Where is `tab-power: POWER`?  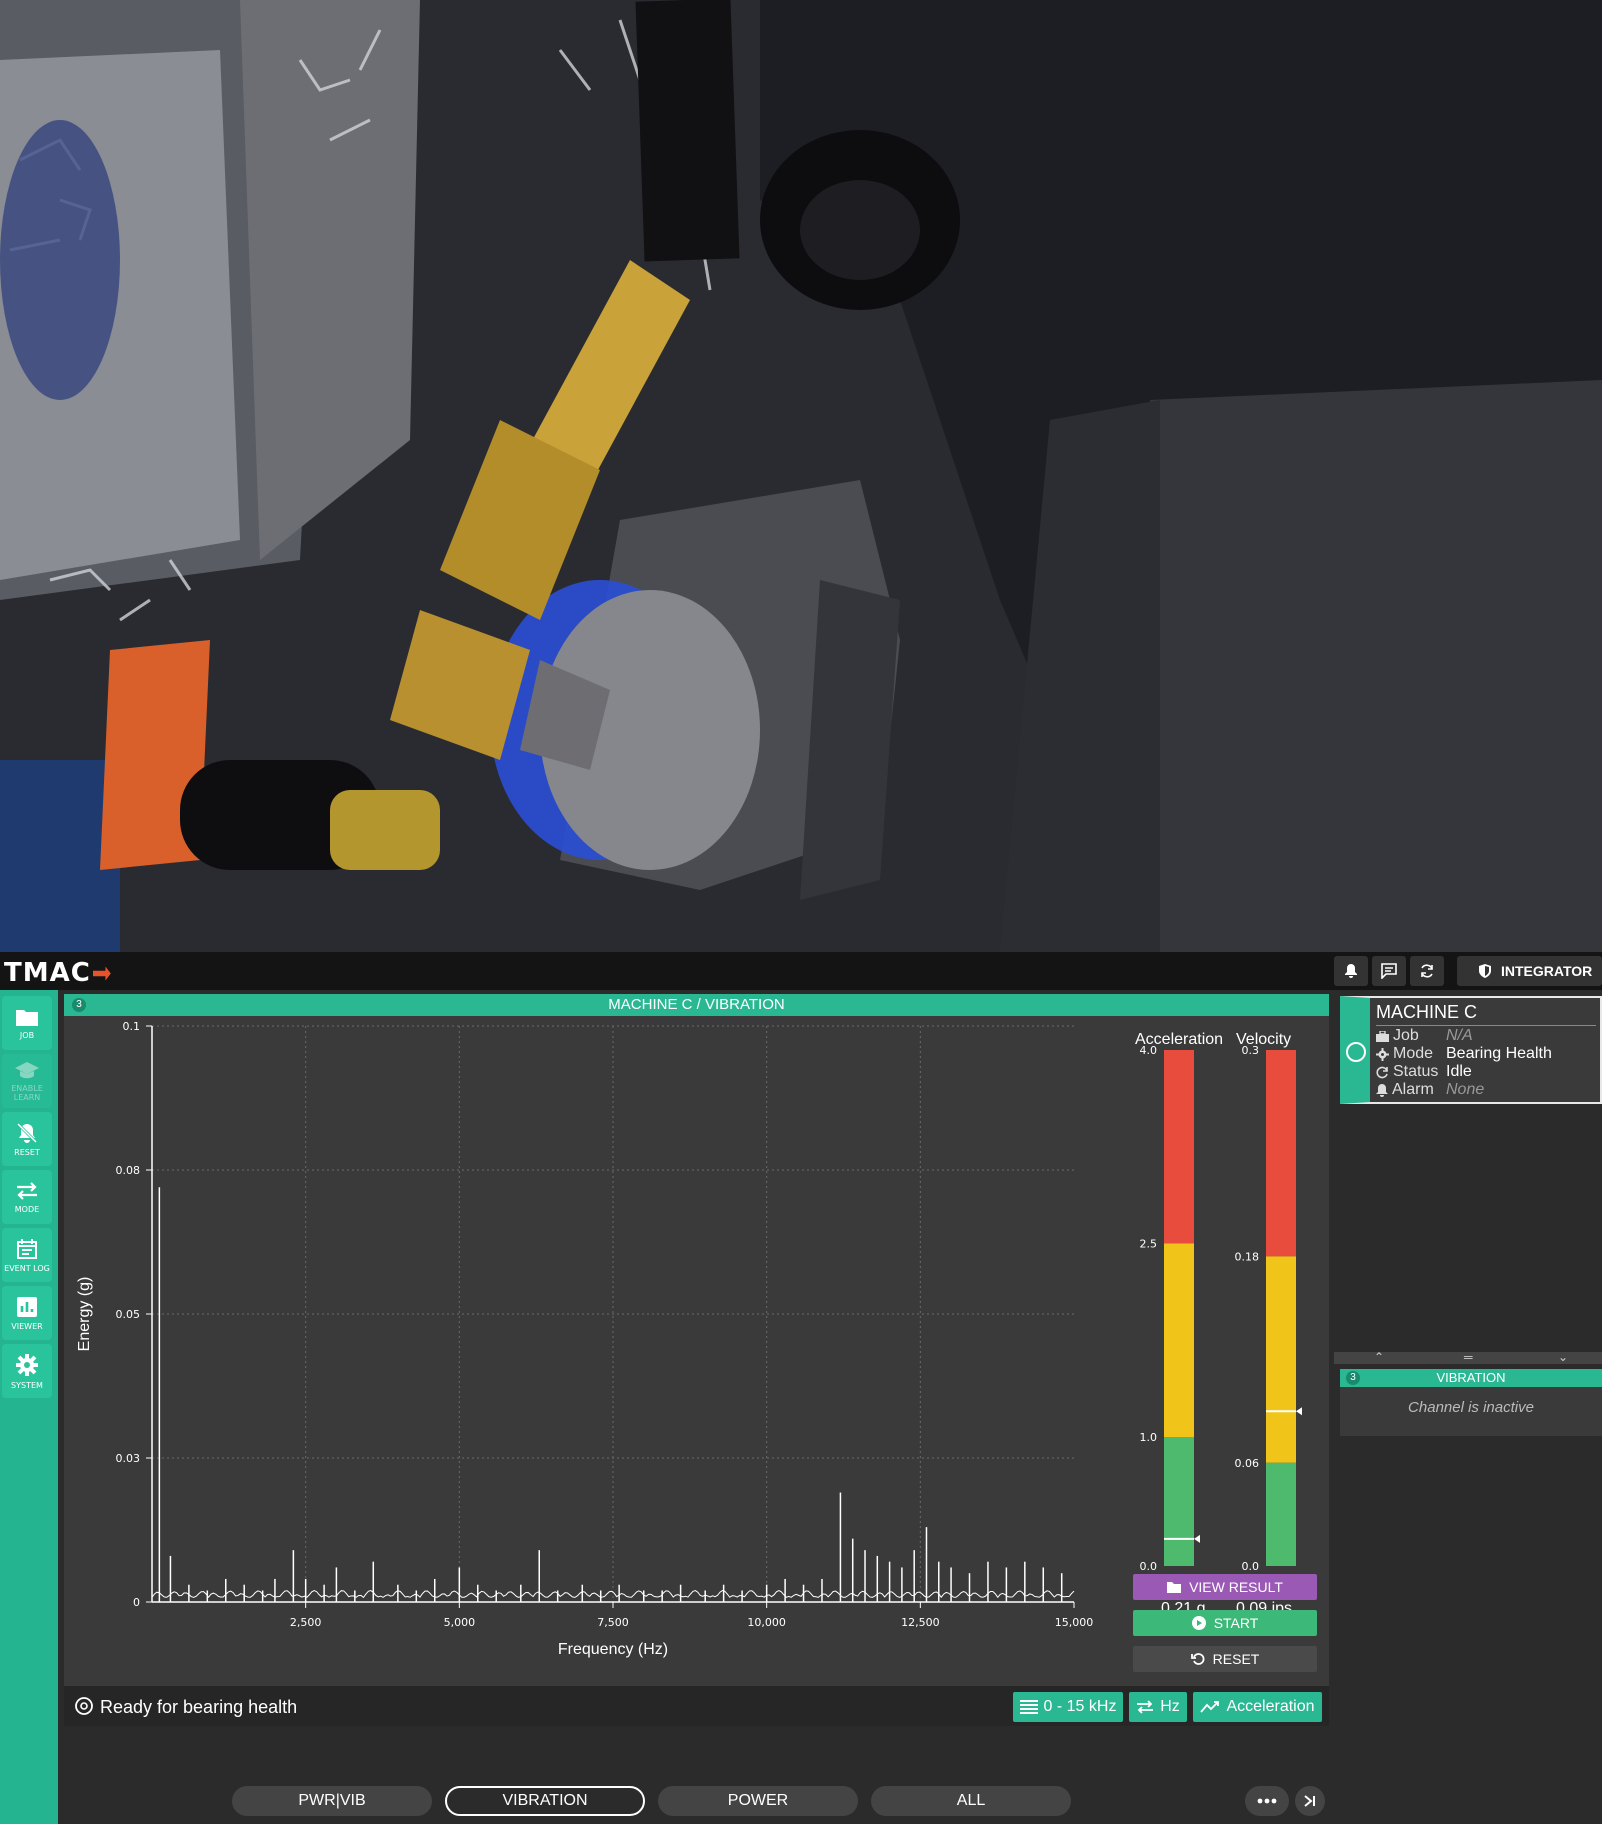 tab-power: POWER is located at coordinates (758, 1801).